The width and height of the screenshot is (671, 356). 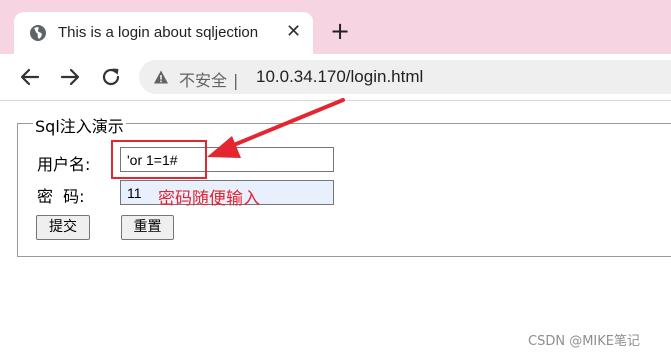 I want to click on watermark: CSDN @MIKE笔记, so click(x=584, y=341).